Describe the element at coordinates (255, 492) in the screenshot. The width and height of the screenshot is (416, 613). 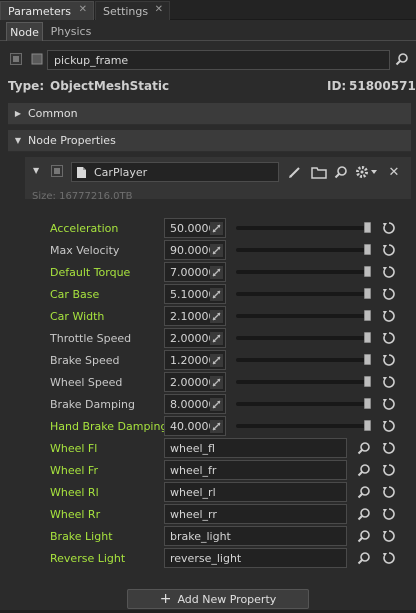
I see `node-param-input: wheel_rl` at that location.